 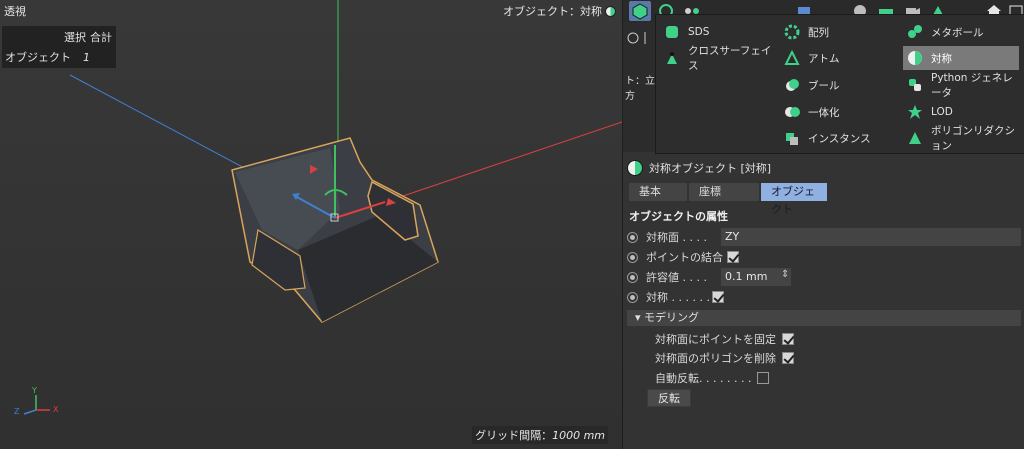 I want to click on instance-icon, so click(x=792, y=138).